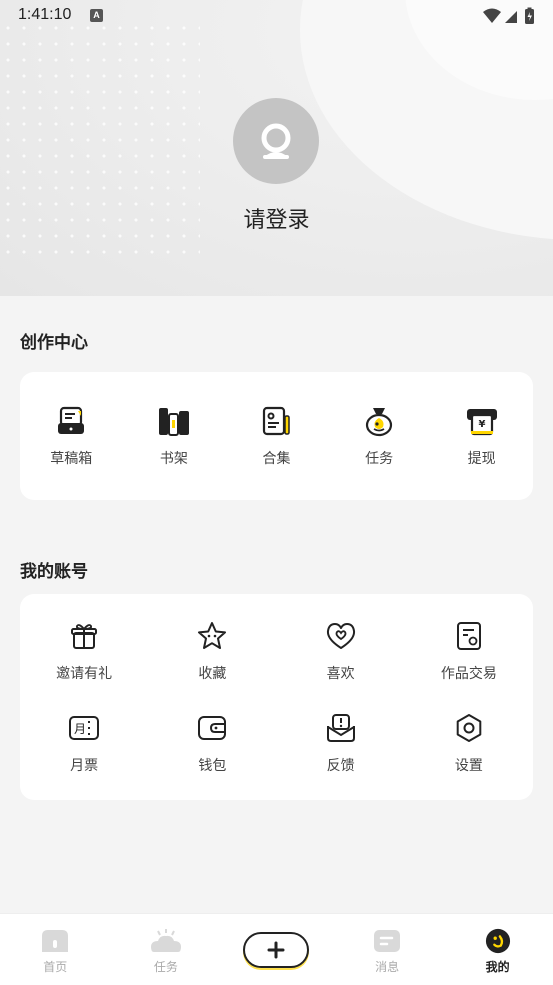 This screenshot has width=553, height=985. What do you see at coordinates (54, 343) in the screenshot?
I see `creation-center-title: 创作中心` at bounding box center [54, 343].